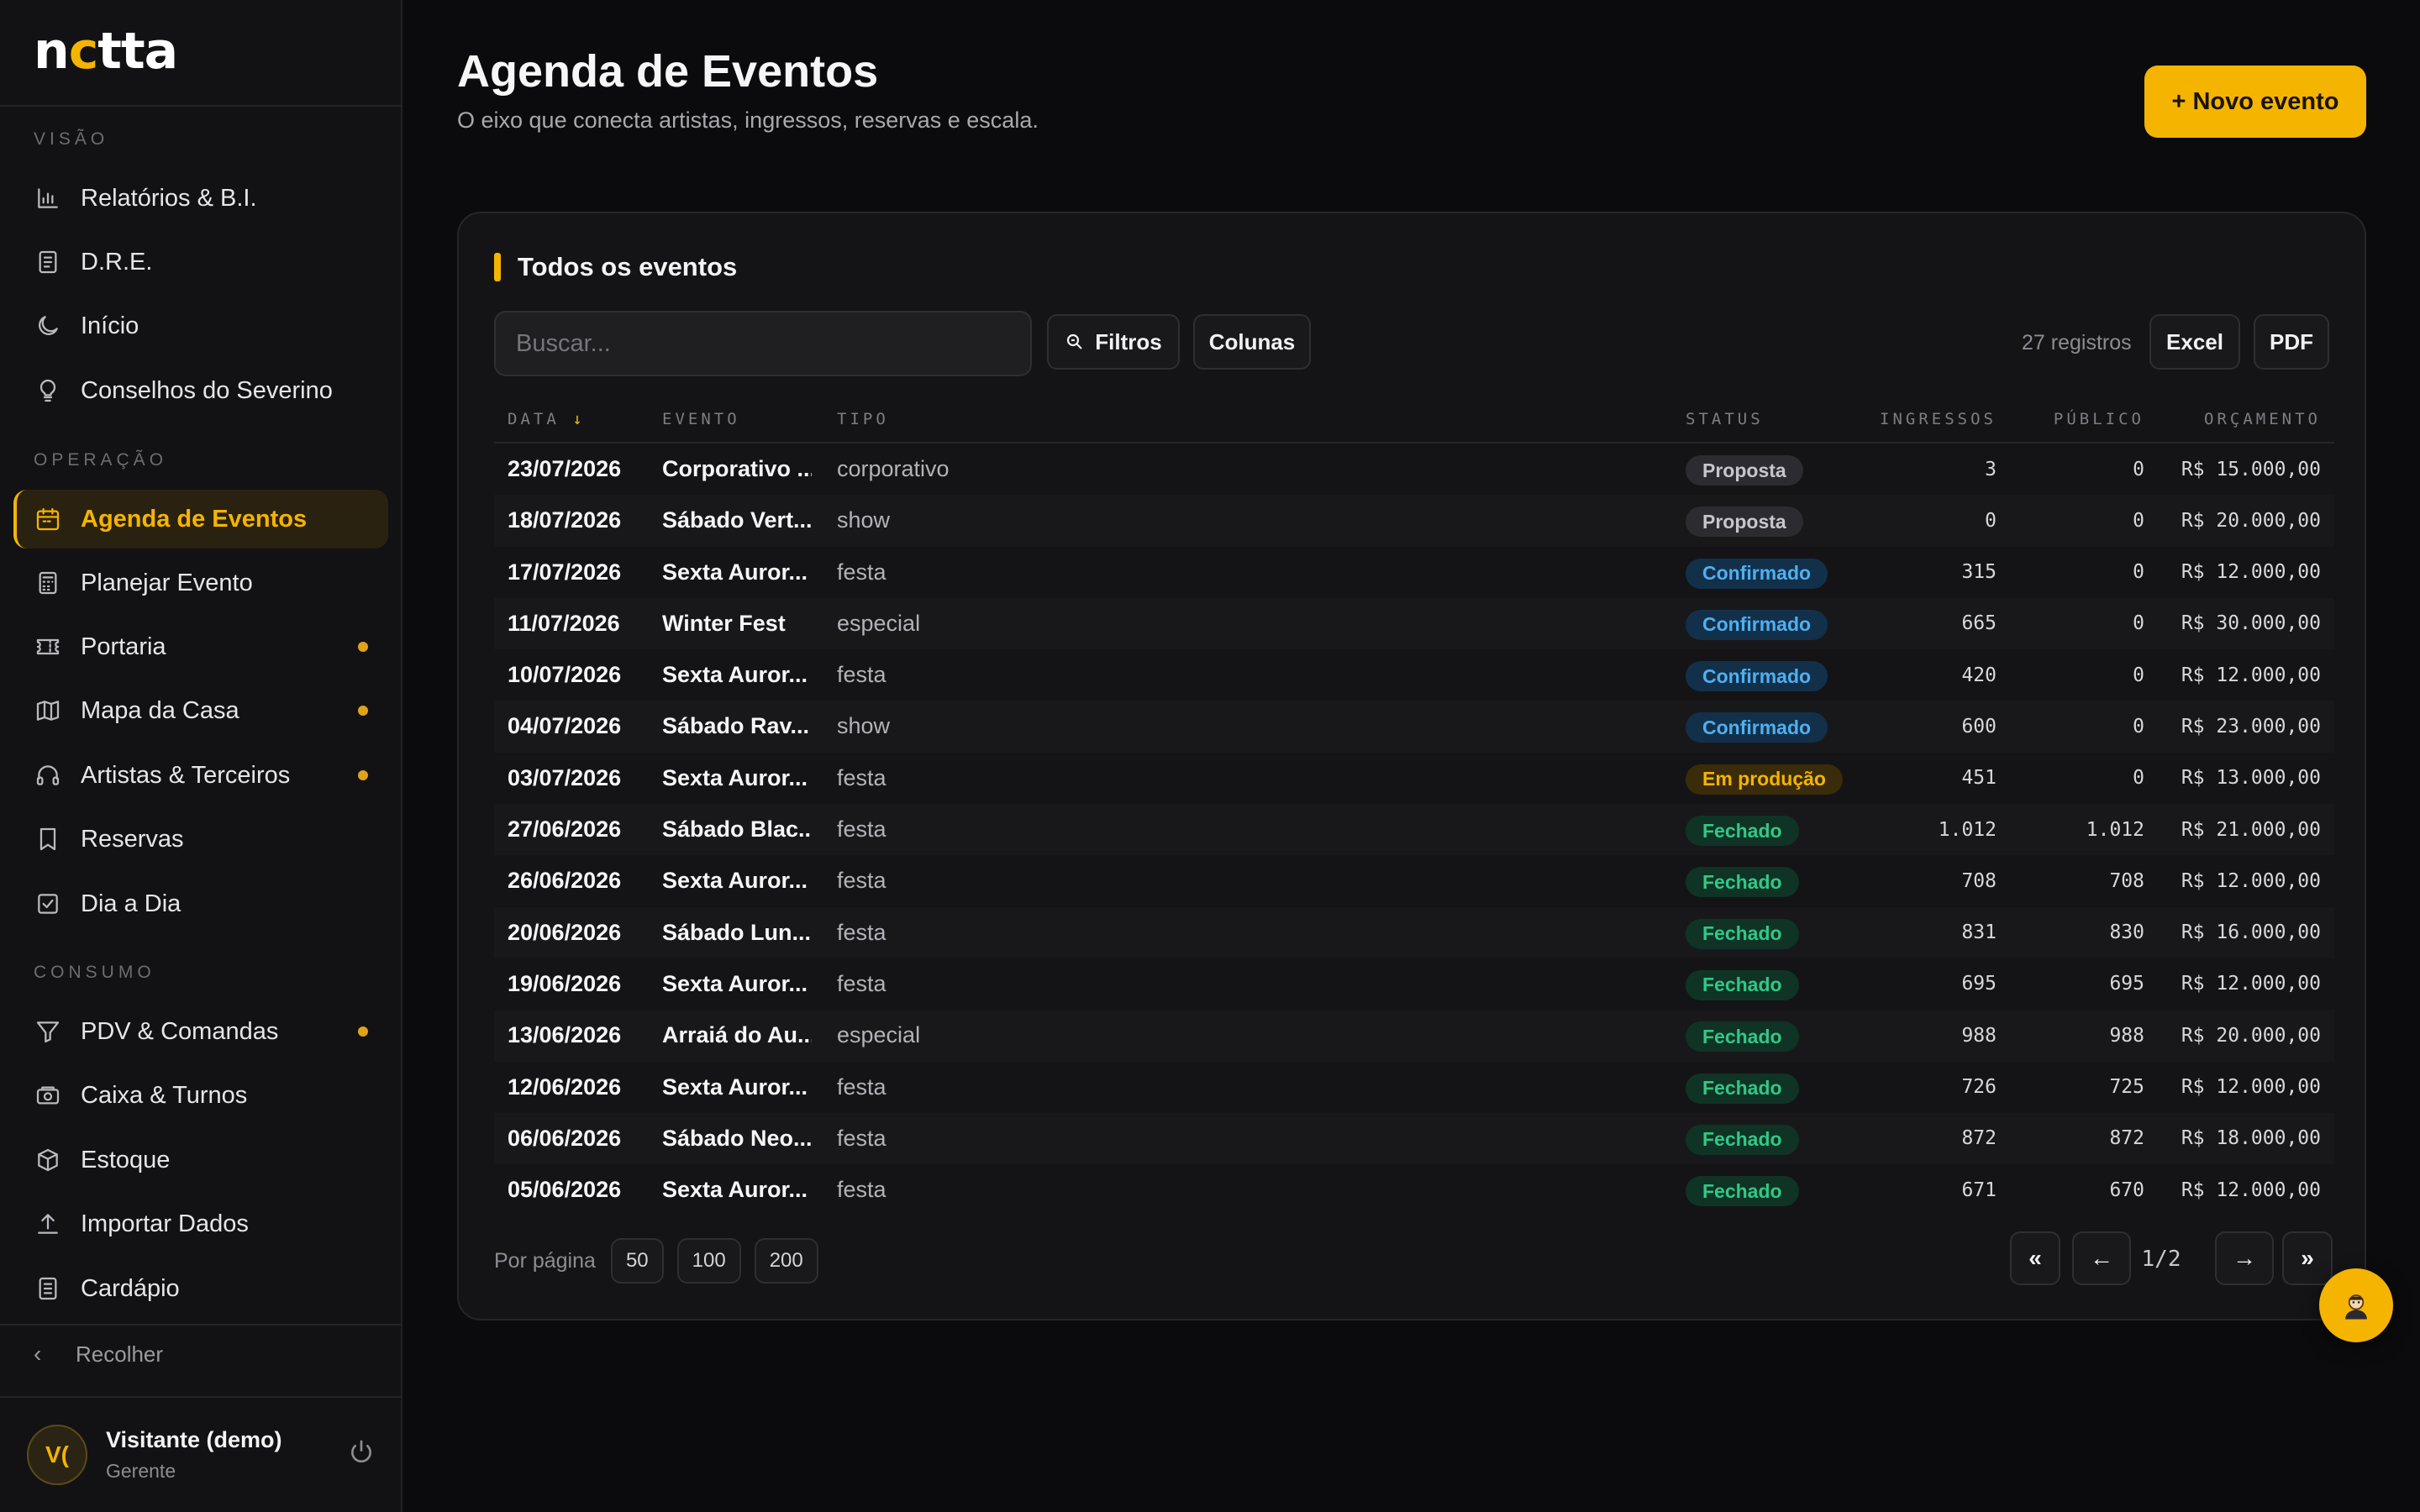  What do you see at coordinates (48, 198) in the screenshot?
I see `bar-chart-icon` at bounding box center [48, 198].